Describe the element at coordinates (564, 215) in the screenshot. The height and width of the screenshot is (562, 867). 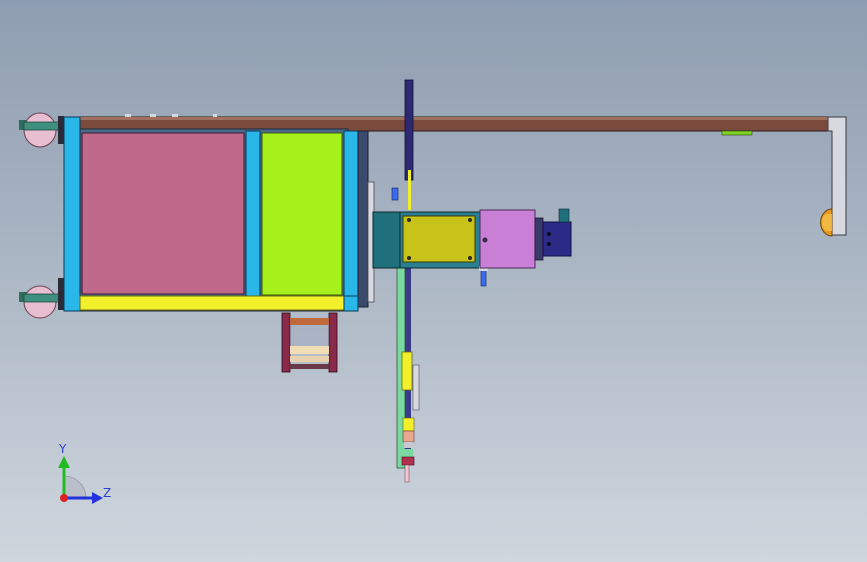
I see `motor-connector` at that location.